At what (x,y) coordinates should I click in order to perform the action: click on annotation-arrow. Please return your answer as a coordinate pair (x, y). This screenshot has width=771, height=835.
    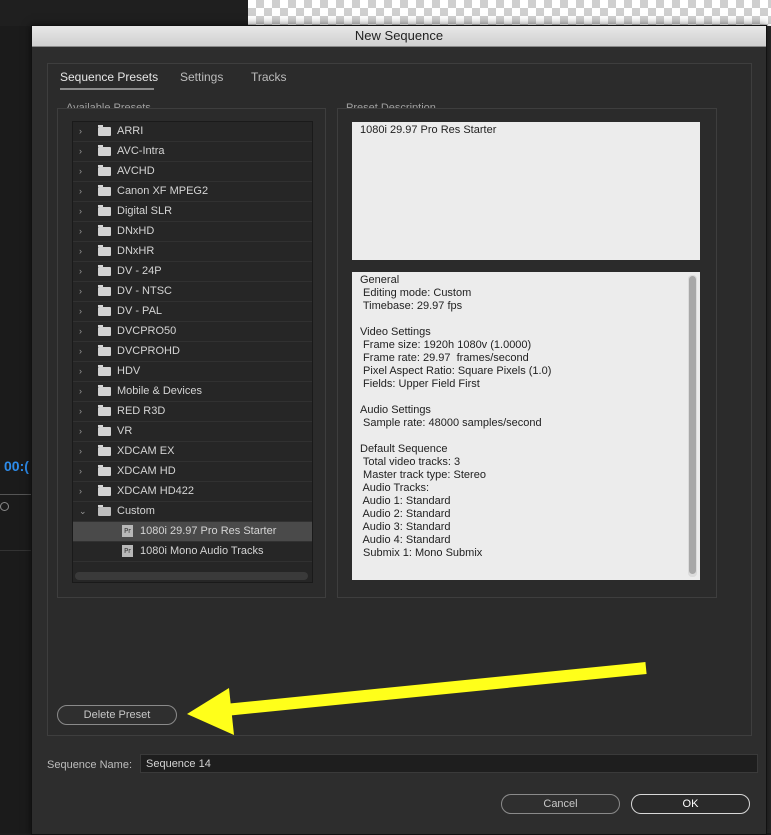
    Looking at the image, I should click on (417, 698).